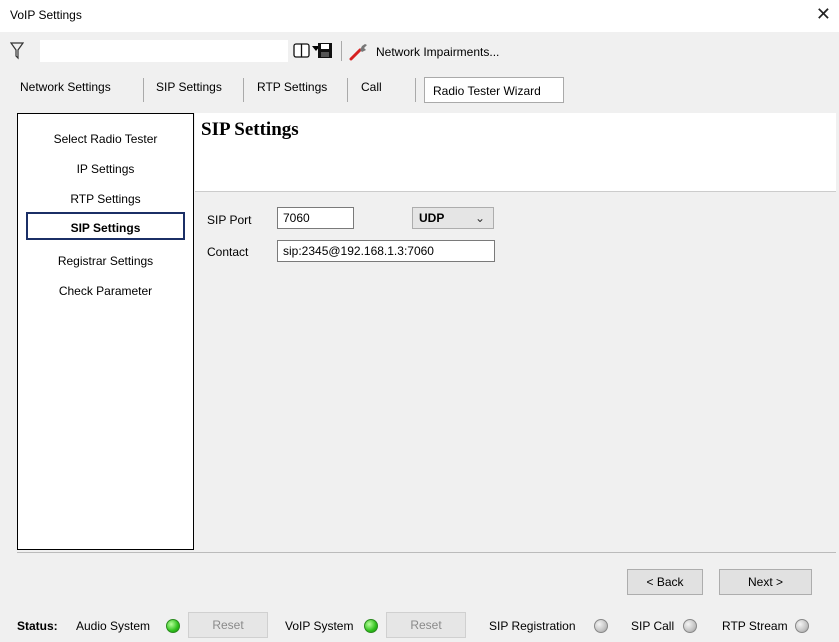 This screenshot has height=642, width=839. Describe the element at coordinates (189, 87) in the screenshot. I see `tab-sip-settings: SIP Settings` at that location.